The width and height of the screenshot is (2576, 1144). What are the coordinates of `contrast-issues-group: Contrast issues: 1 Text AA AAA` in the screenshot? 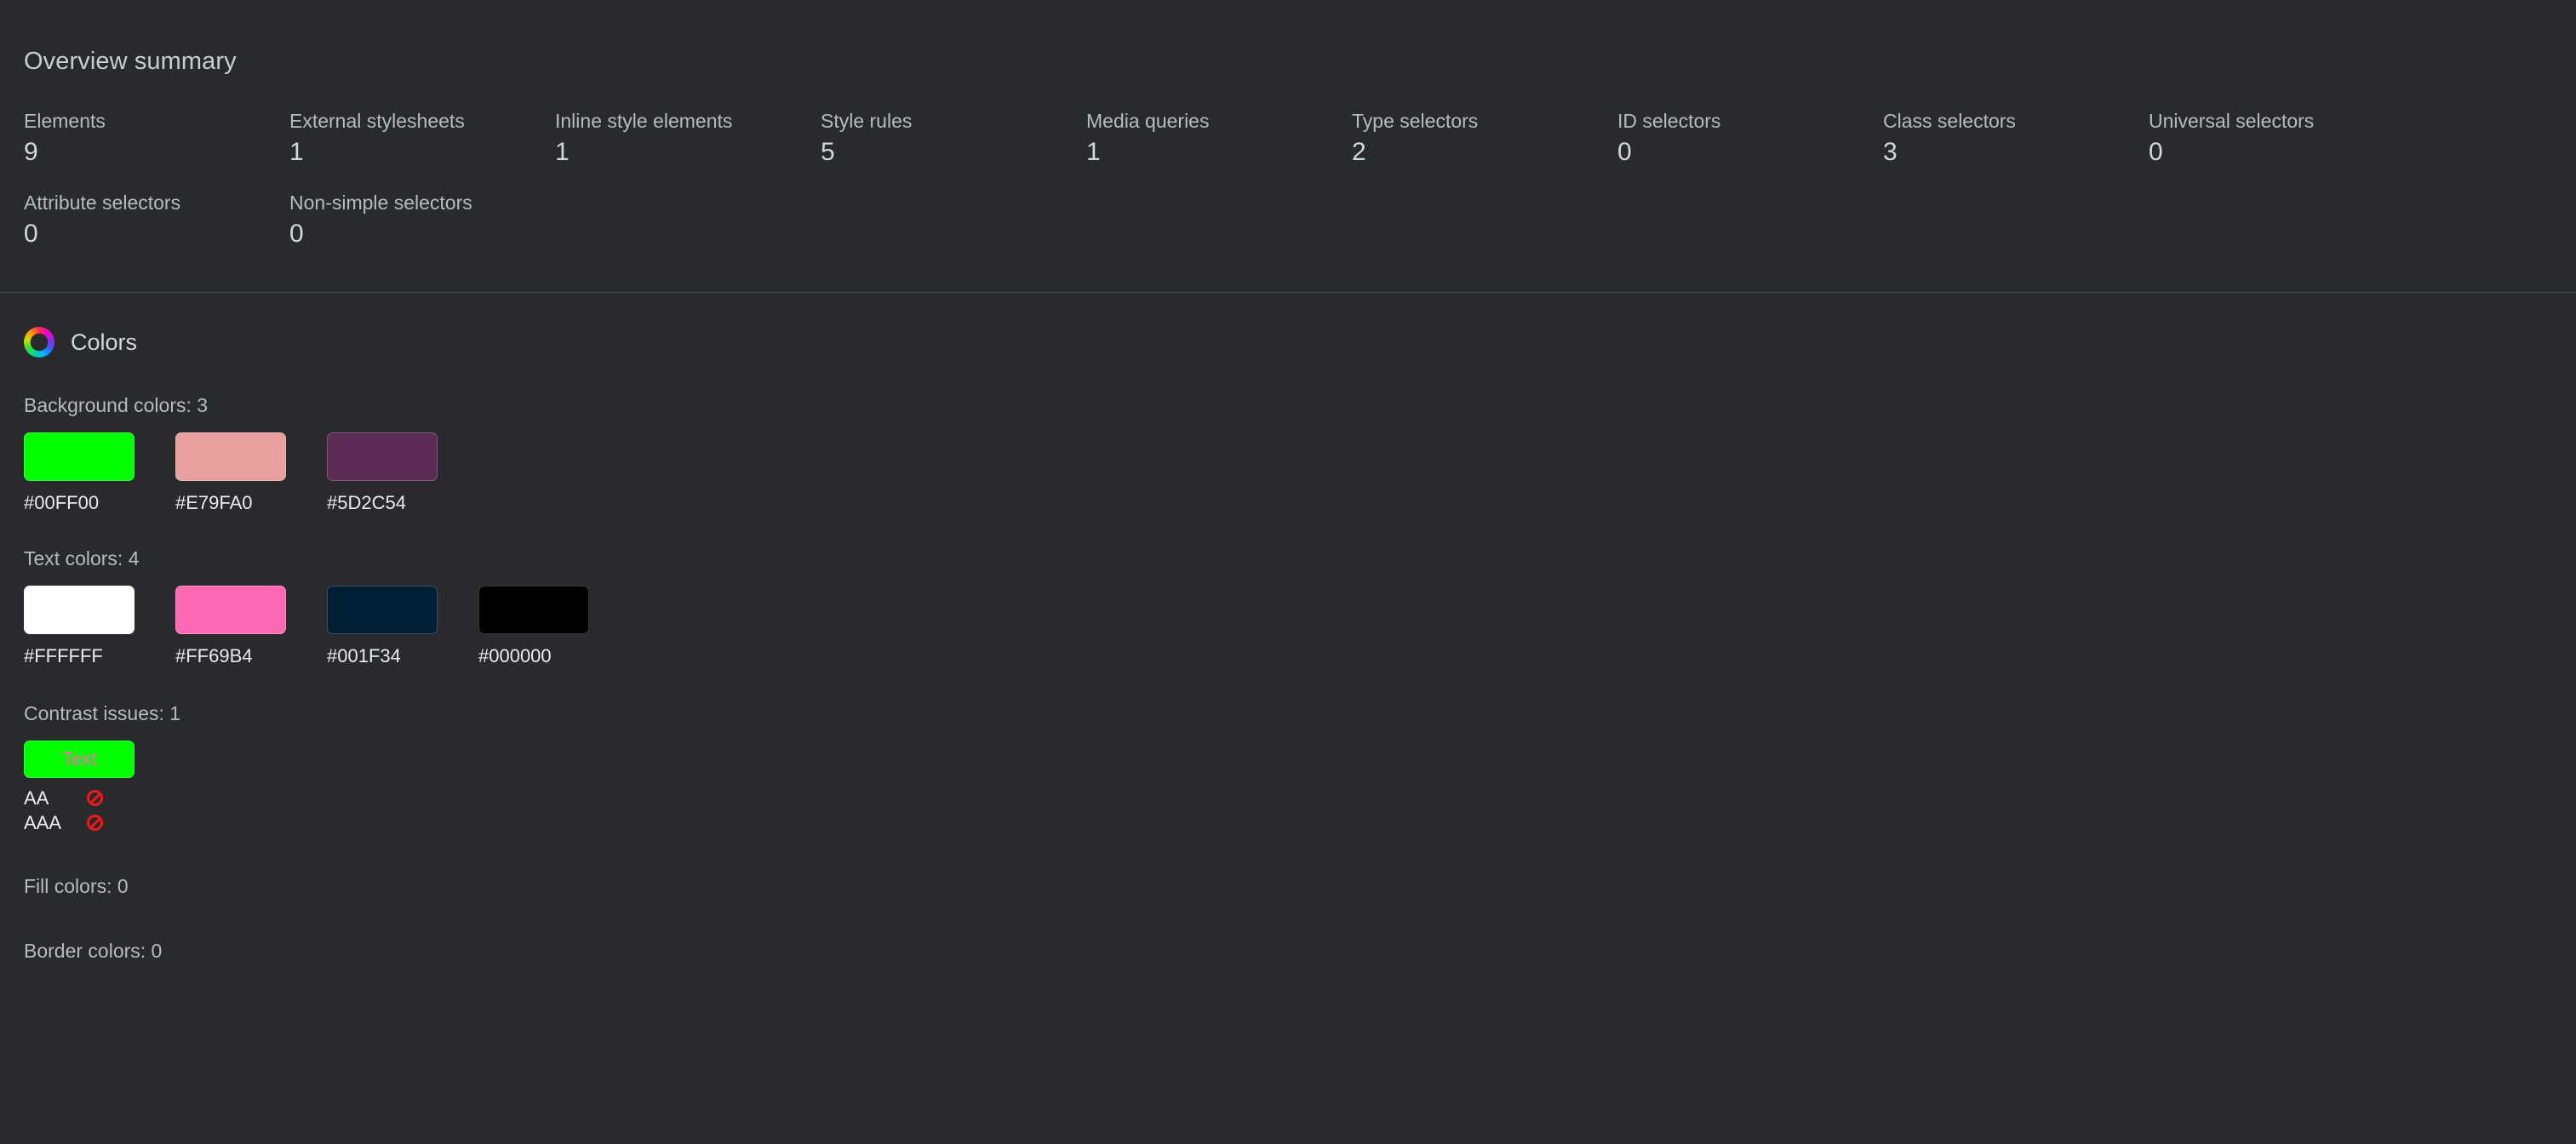 It's located at (1300, 768).